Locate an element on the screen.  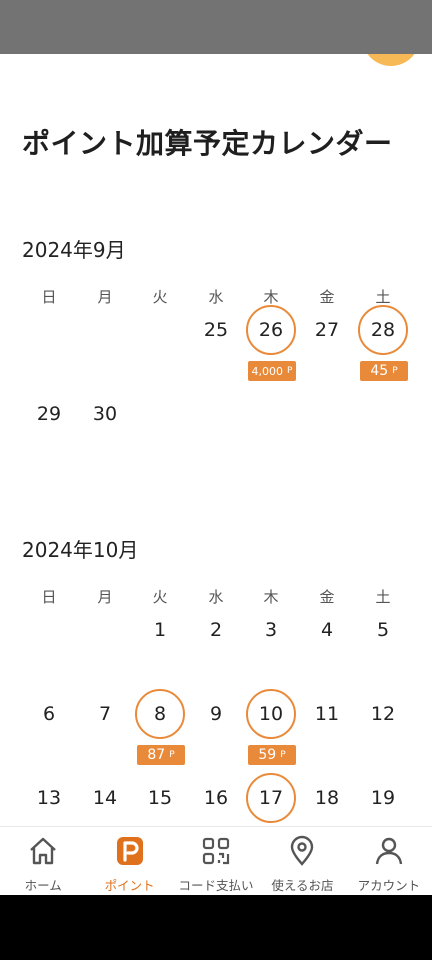
points-badge: 59 P is located at coordinates (272, 755).